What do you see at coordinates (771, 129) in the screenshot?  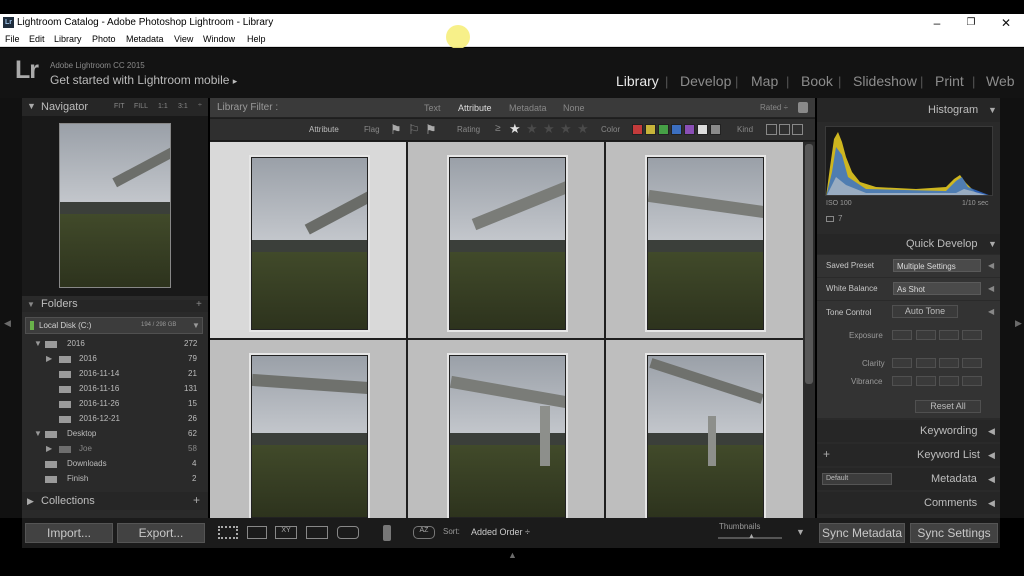 I see `kind-master-icon` at bounding box center [771, 129].